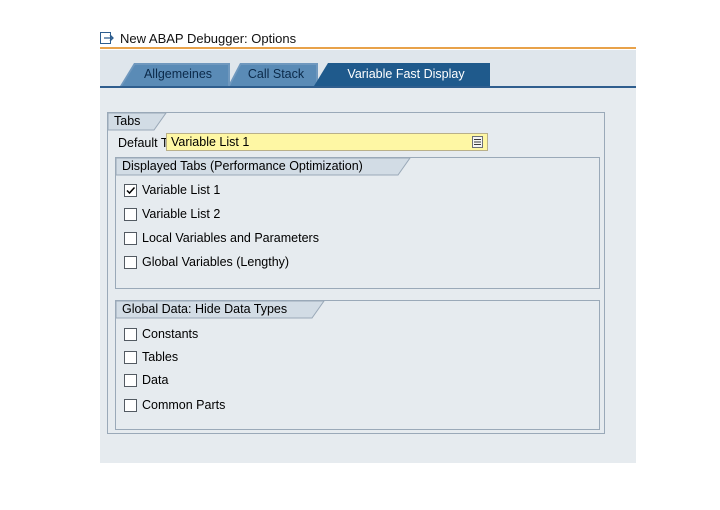 This screenshot has height=510, width=720. I want to click on checkbox-label: Tables, so click(160, 357).